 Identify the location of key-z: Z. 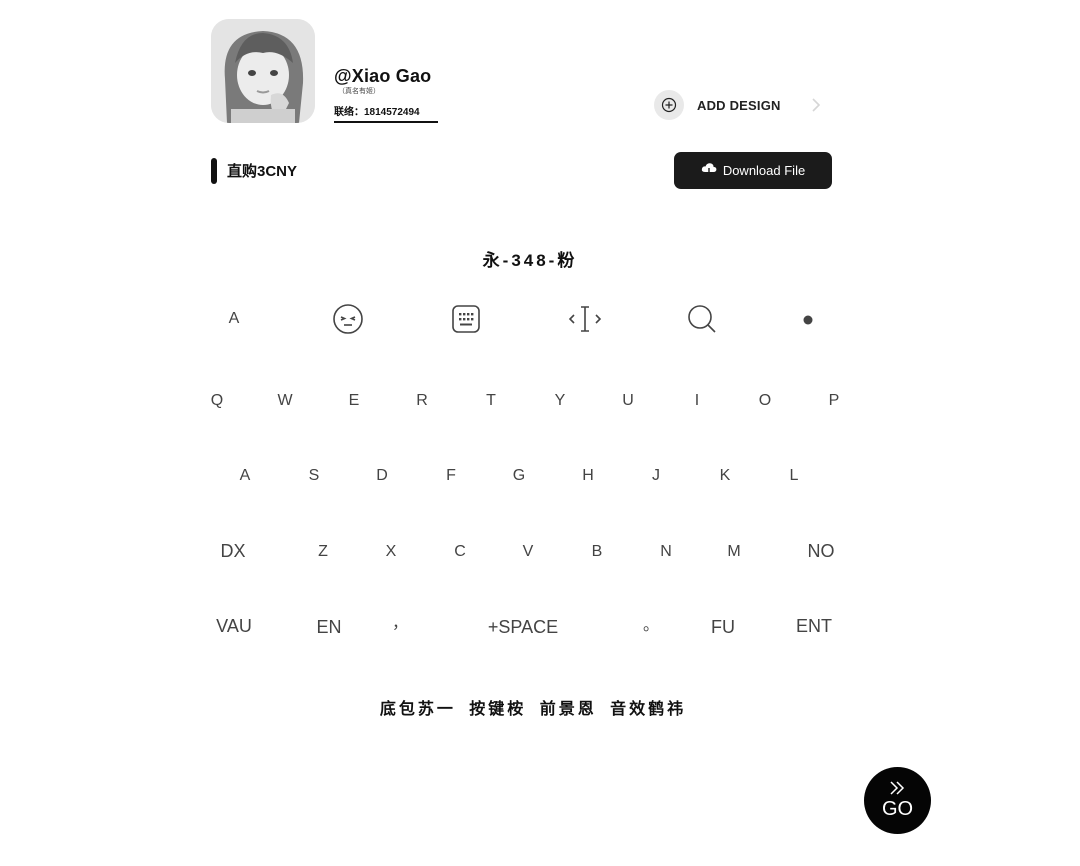
(323, 552).